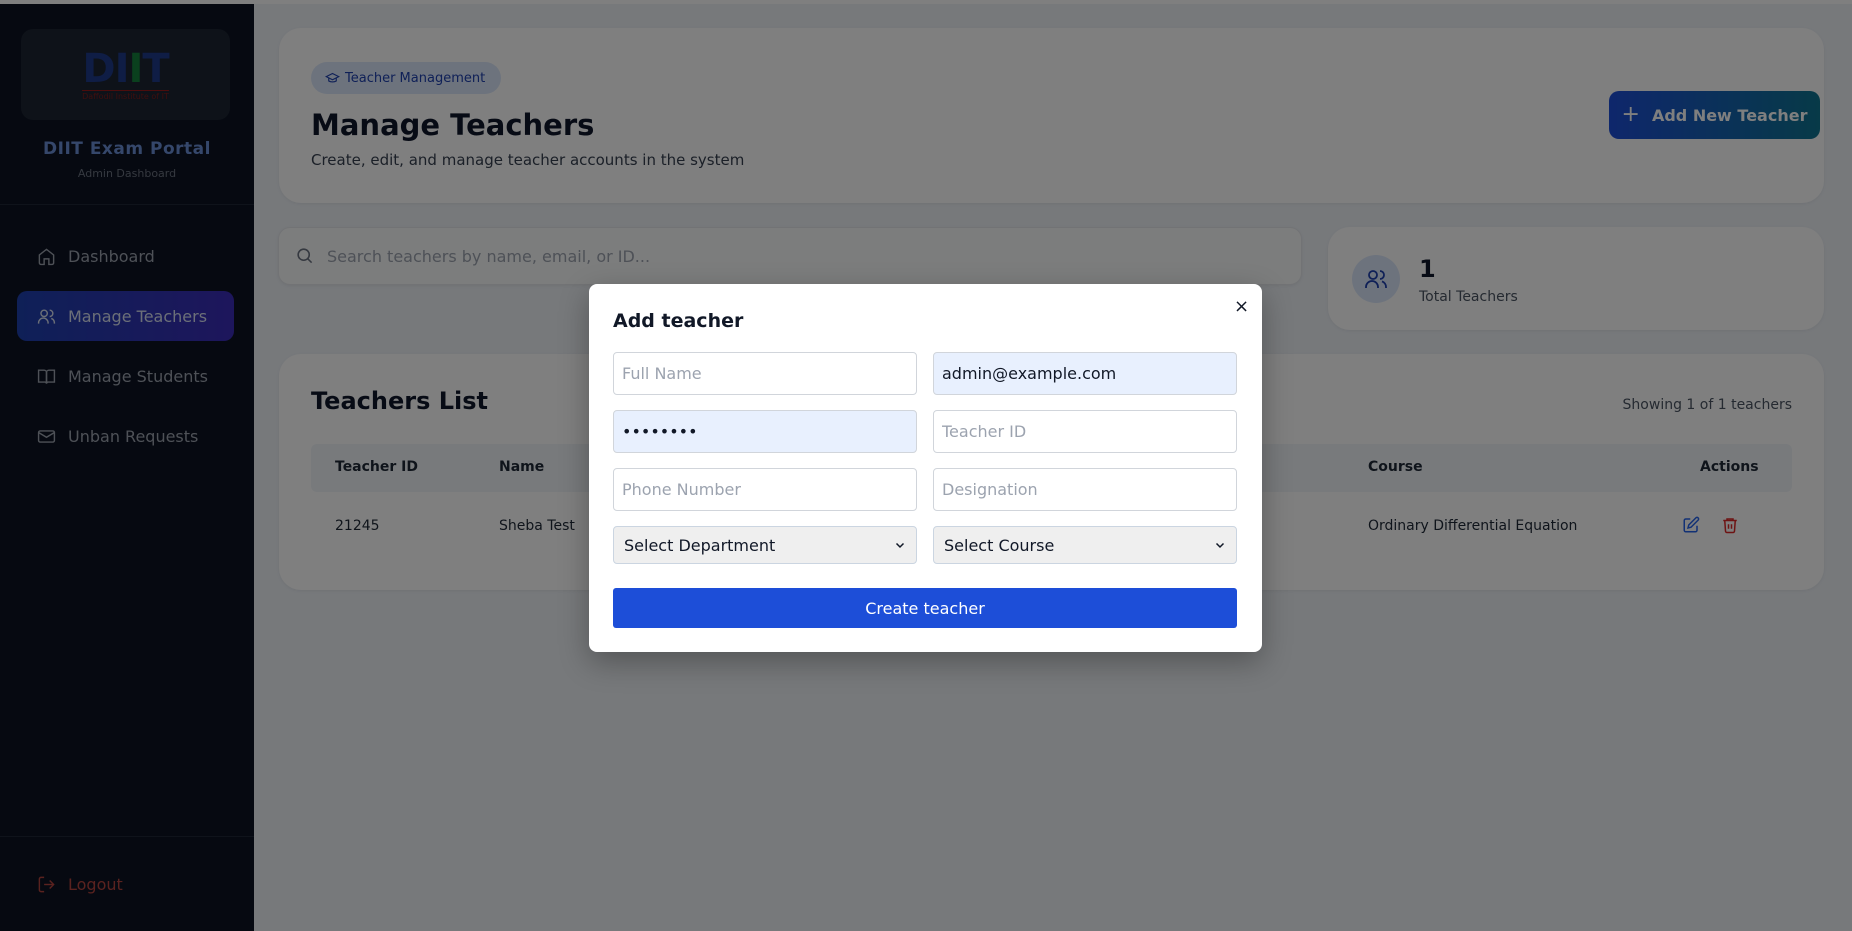 The height and width of the screenshot is (931, 1852). Describe the element at coordinates (765, 373) in the screenshot. I see `full-name-field` at that location.